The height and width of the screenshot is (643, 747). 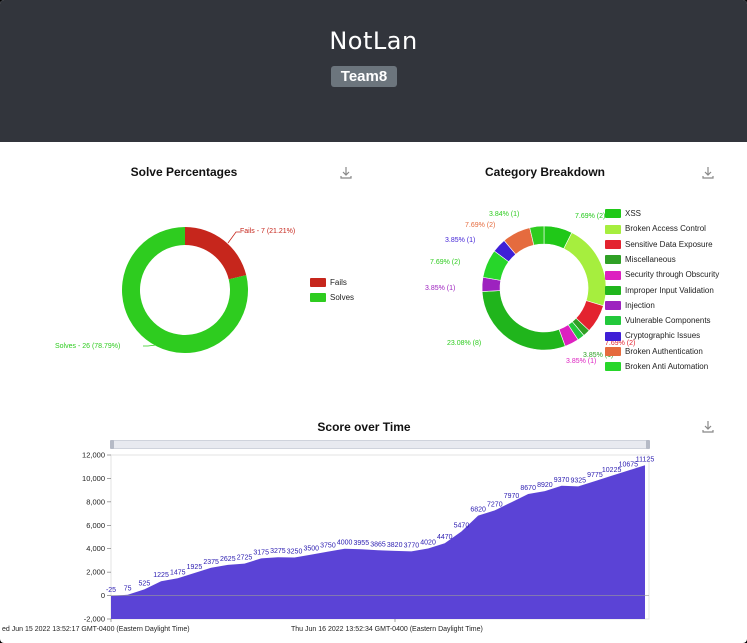 What do you see at coordinates (211, 562) in the screenshot?
I see `score-value-label: 2375` at bounding box center [211, 562].